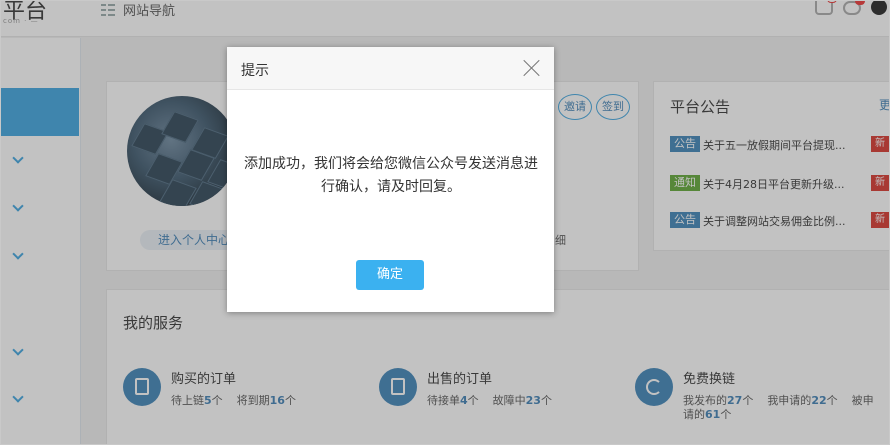 The width and height of the screenshot is (890, 445). Describe the element at coordinates (255, 71) in the screenshot. I see `dialog-title: 提示` at that location.